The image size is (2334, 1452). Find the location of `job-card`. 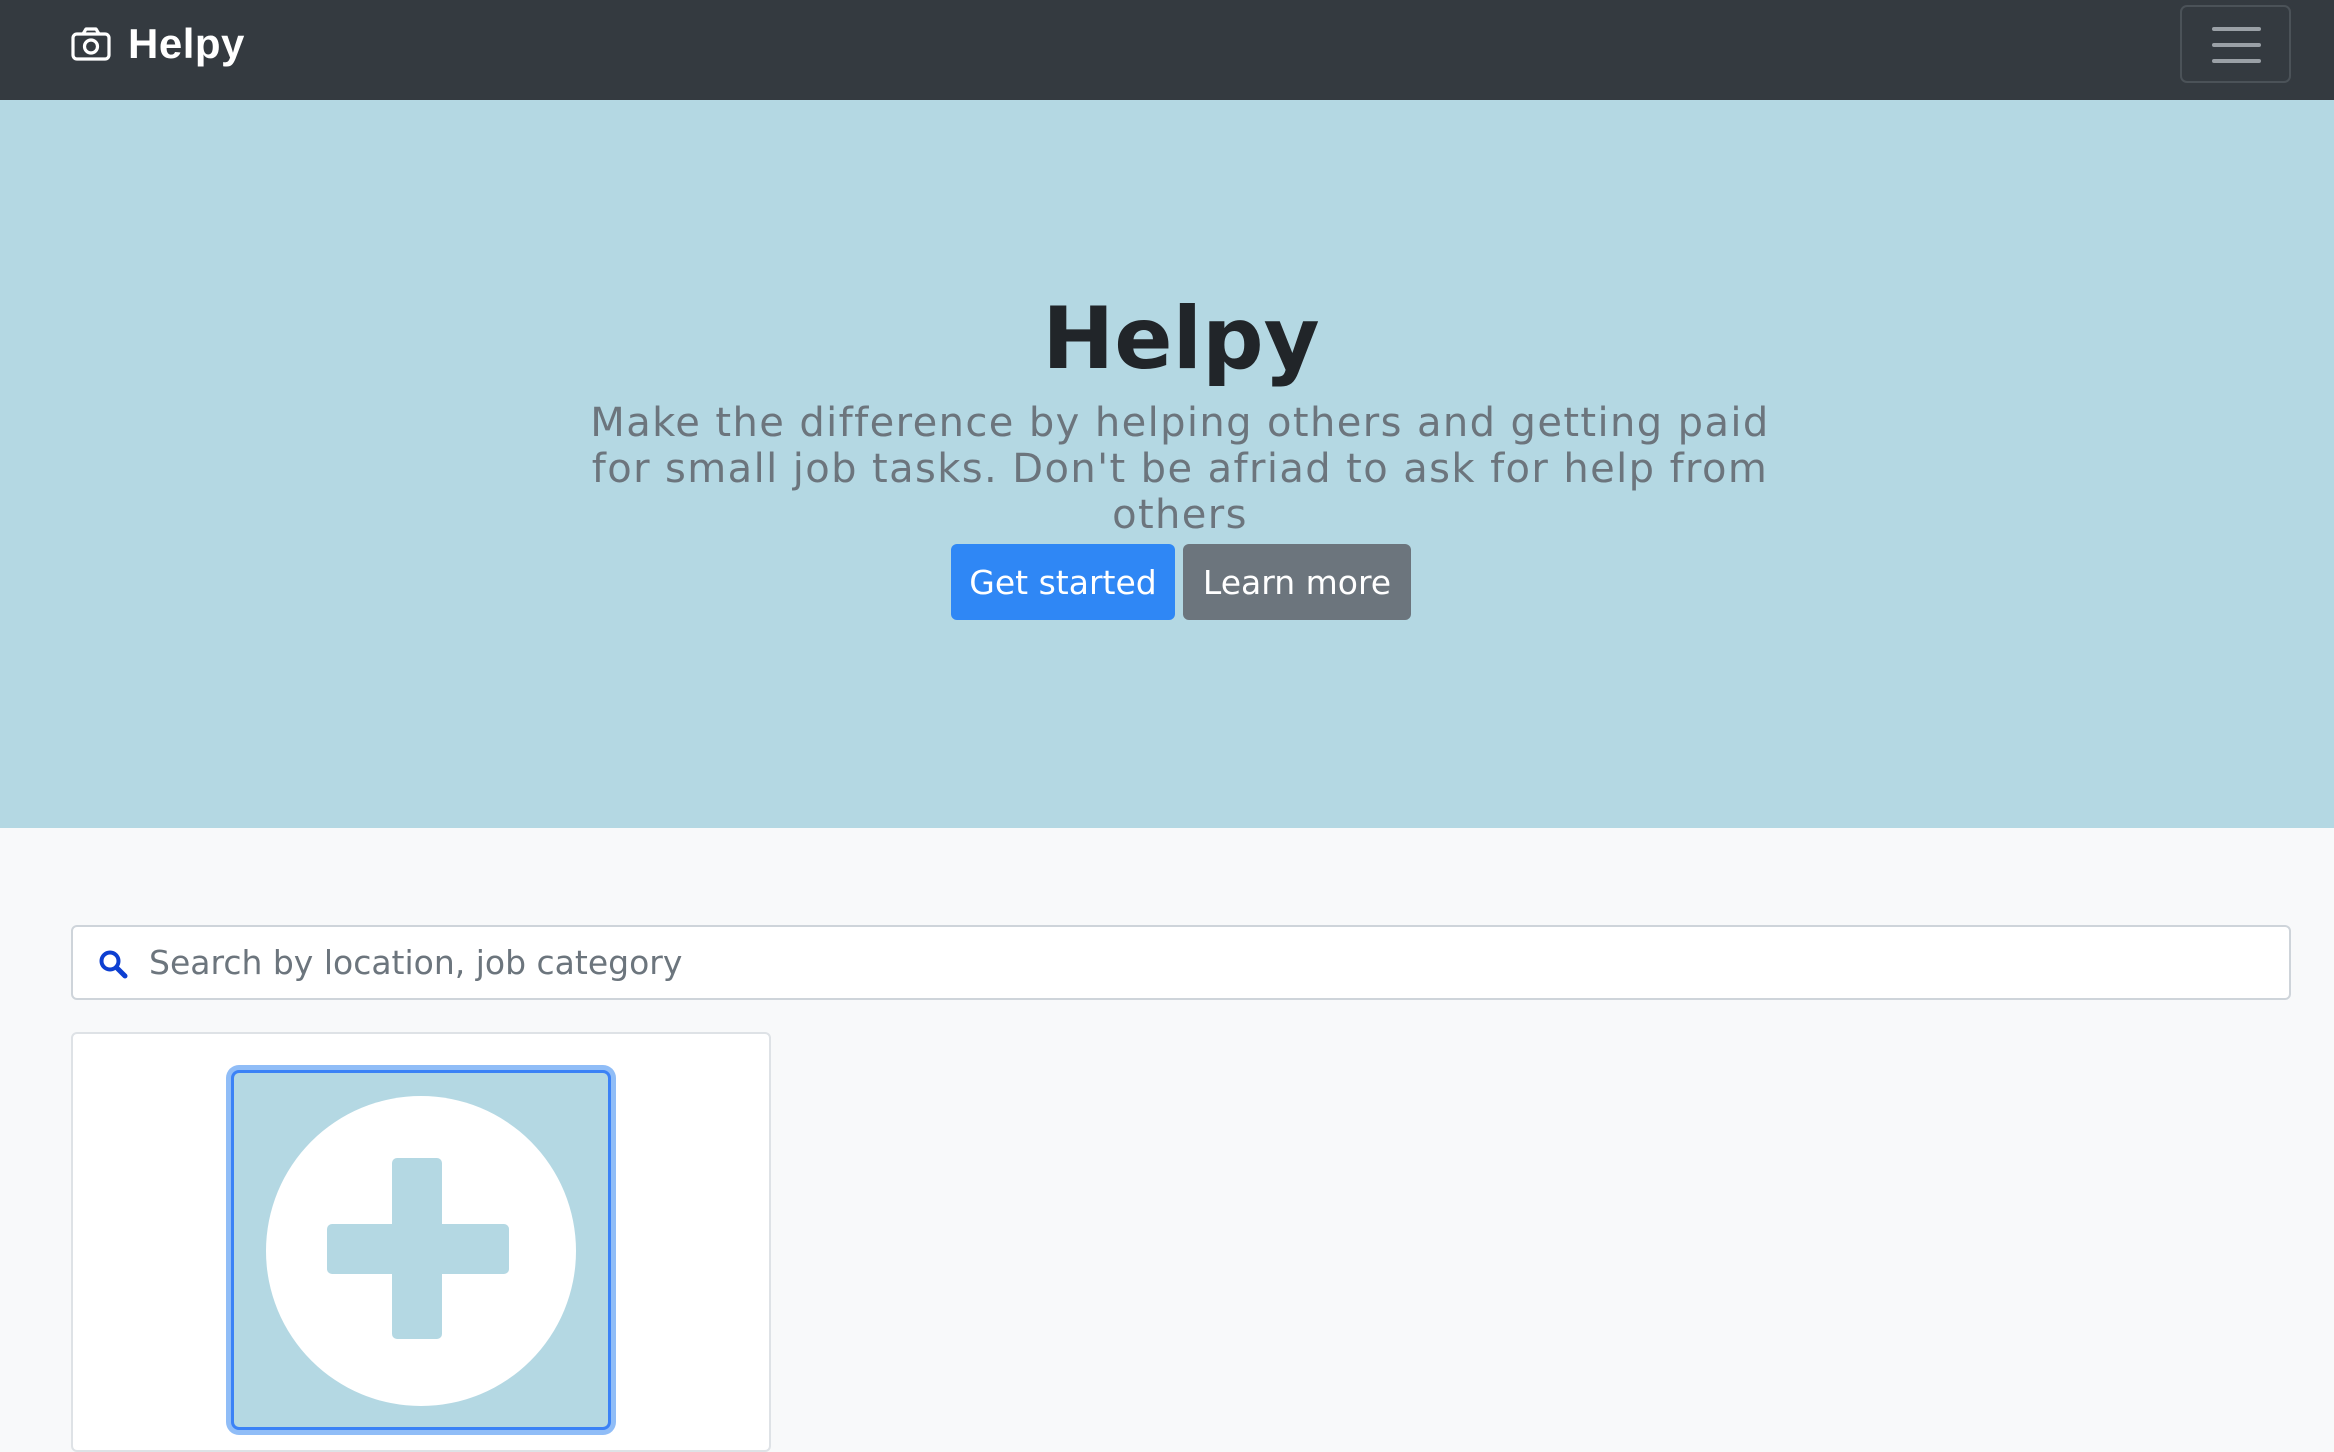

job-card is located at coordinates (421, 1242).